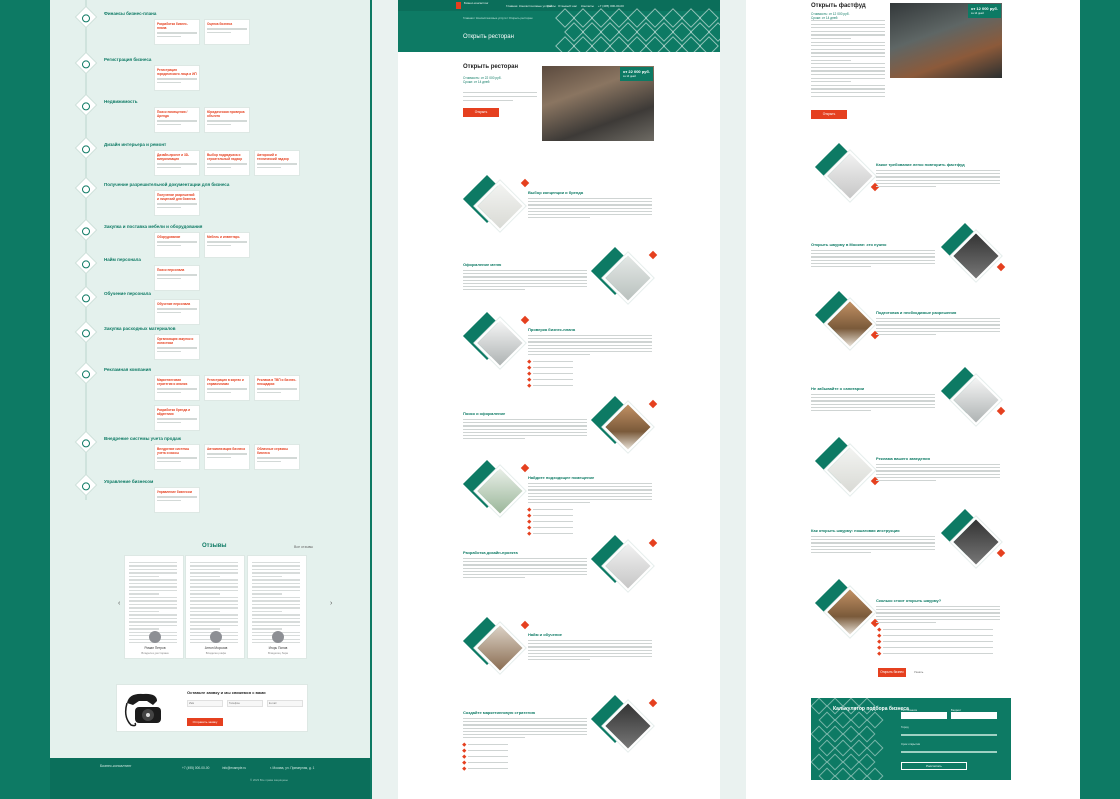 The height and width of the screenshot is (799, 1120). What do you see at coordinates (331, 603) in the screenshot?
I see `reviews-next-icon: ›` at bounding box center [331, 603].